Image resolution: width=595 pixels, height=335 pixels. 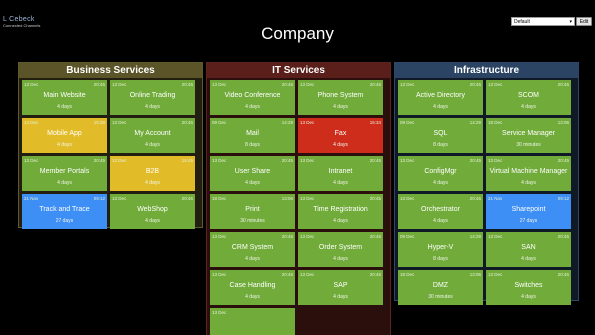 I want to click on service-tile: 13 Dec 20:45 SAP 4 days, so click(x=340, y=287).